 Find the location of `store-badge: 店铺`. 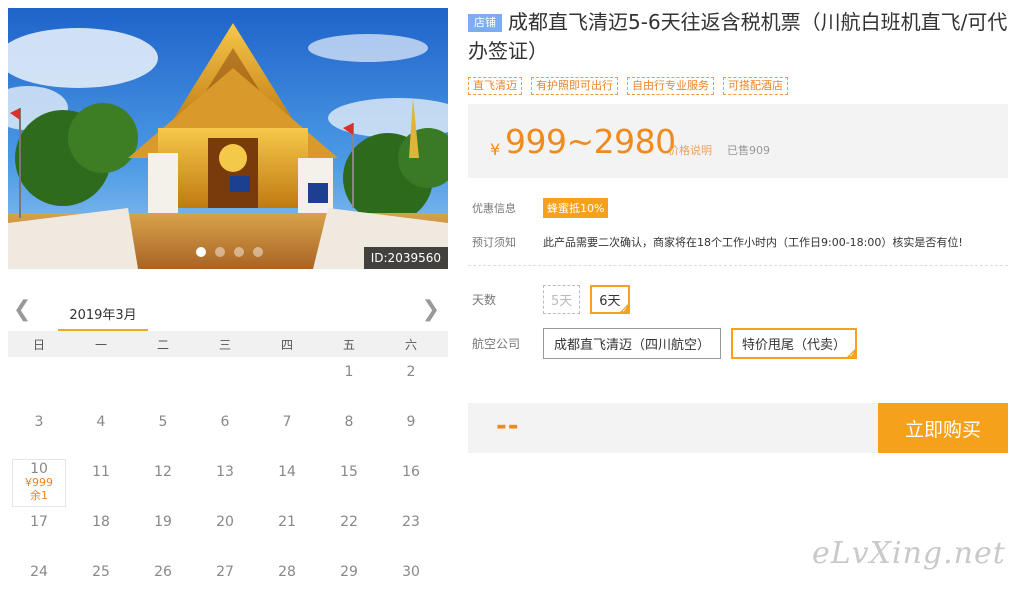

store-badge: 店铺 is located at coordinates (485, 23).